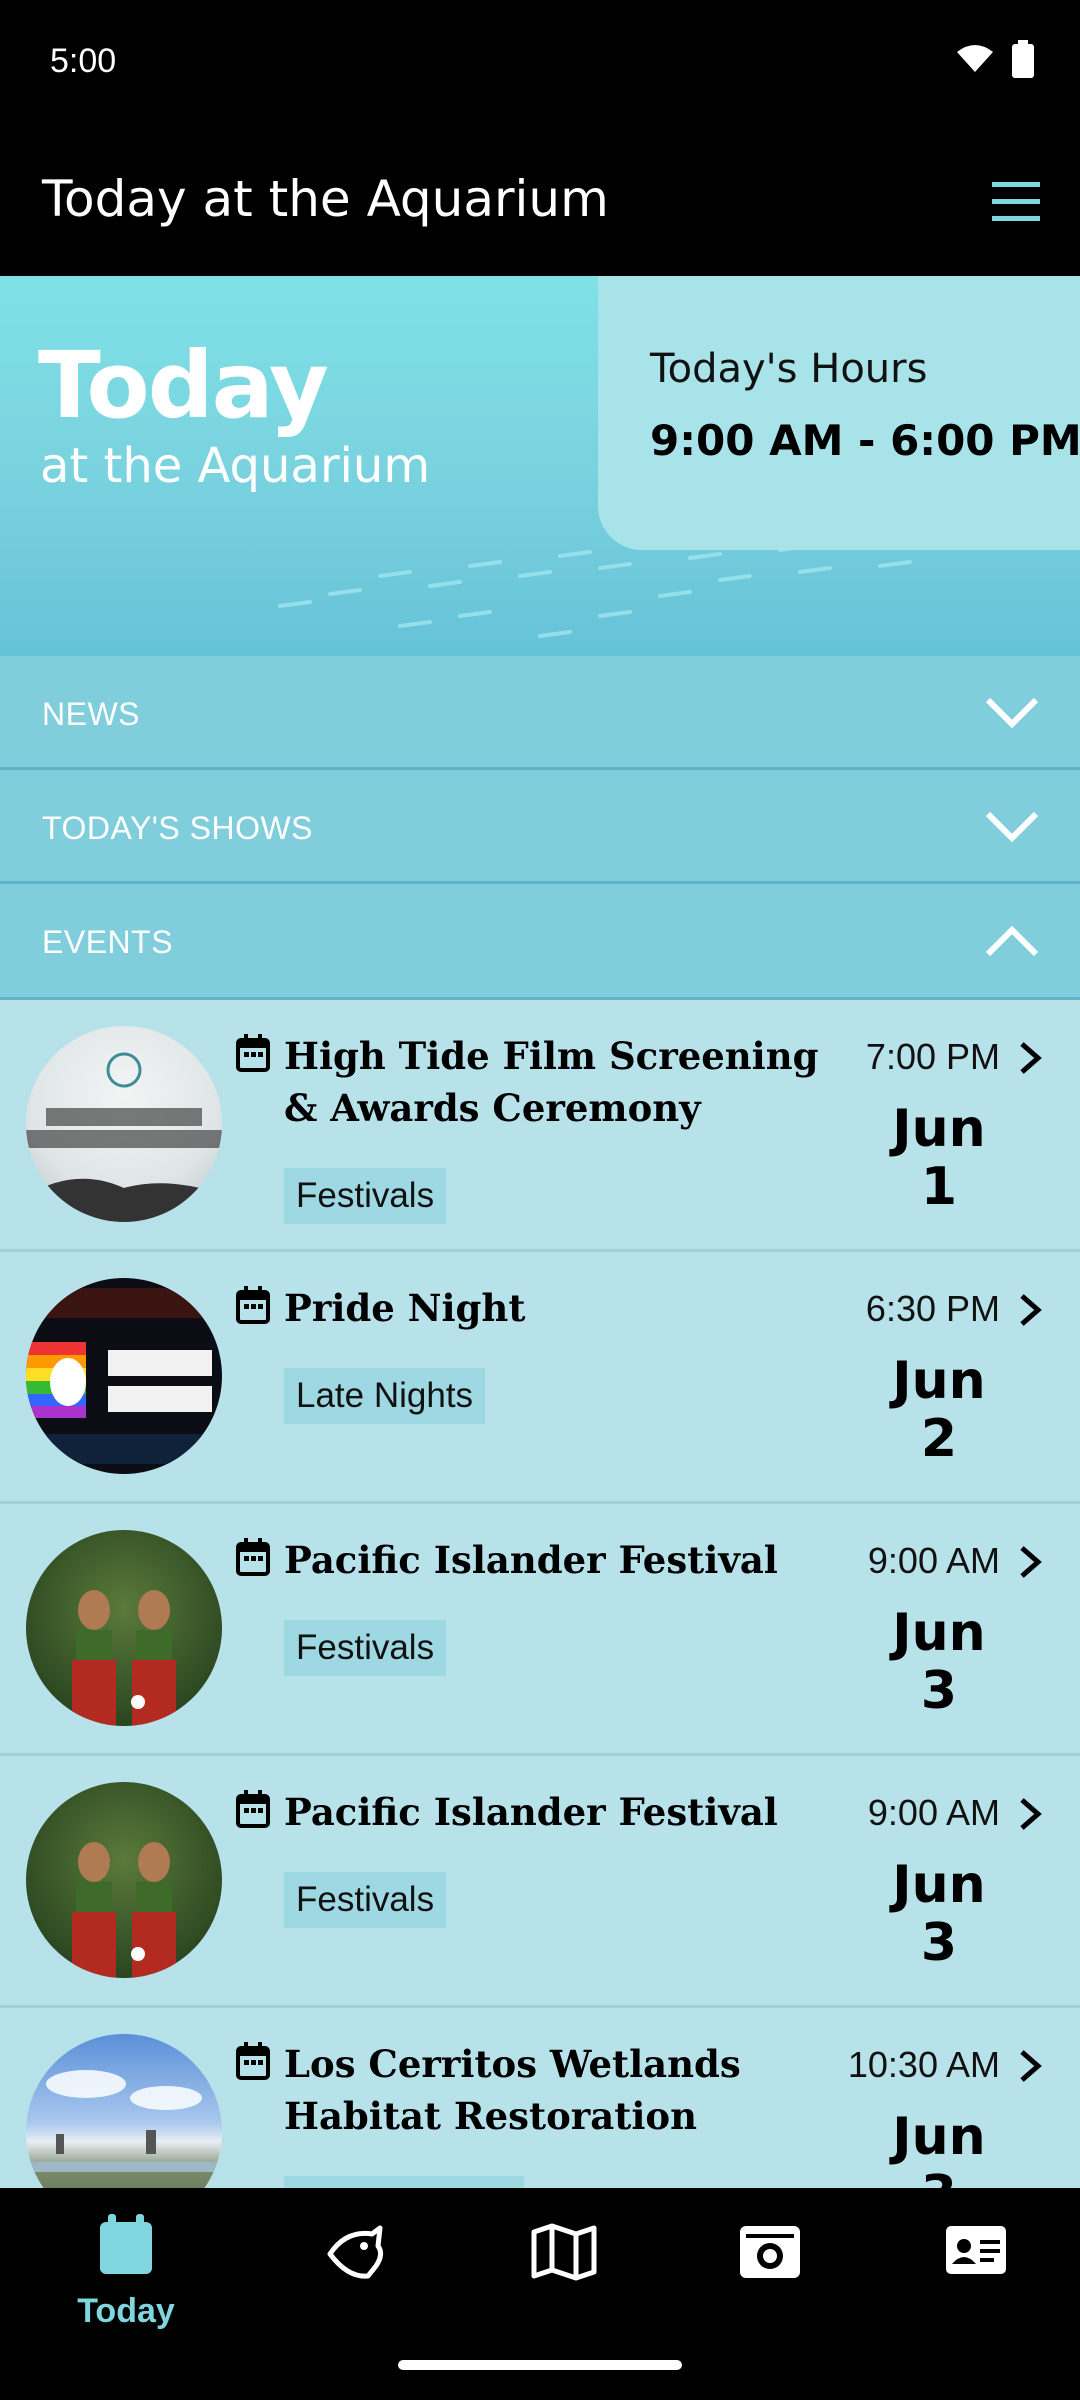 This screenshot has height=2400, width=1080. I want to click on event-tag, so click(404, 2182).